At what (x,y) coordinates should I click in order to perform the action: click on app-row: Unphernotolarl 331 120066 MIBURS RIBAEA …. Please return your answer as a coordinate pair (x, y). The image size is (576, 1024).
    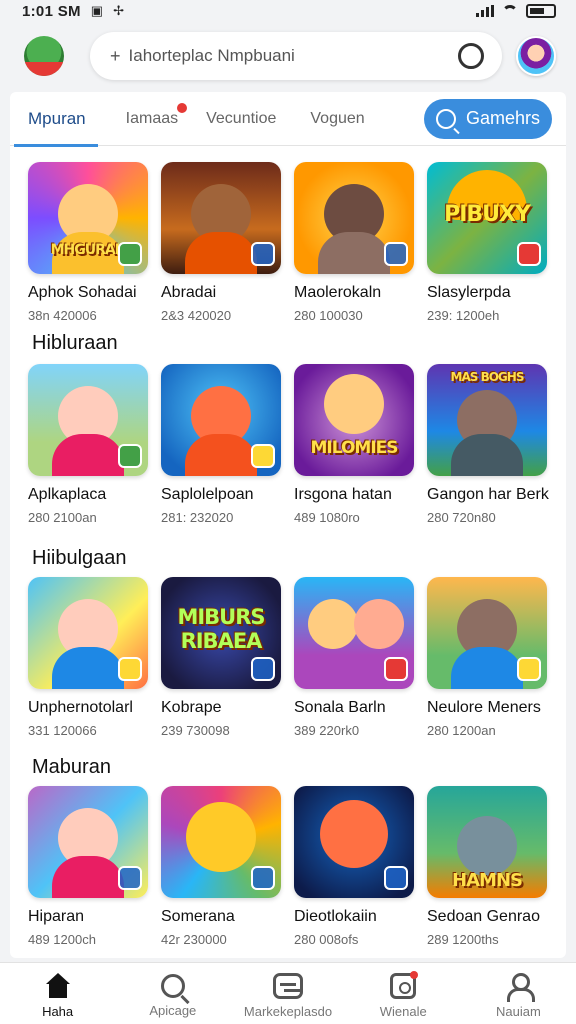
    Looking at the image, I should click on (293, 657).